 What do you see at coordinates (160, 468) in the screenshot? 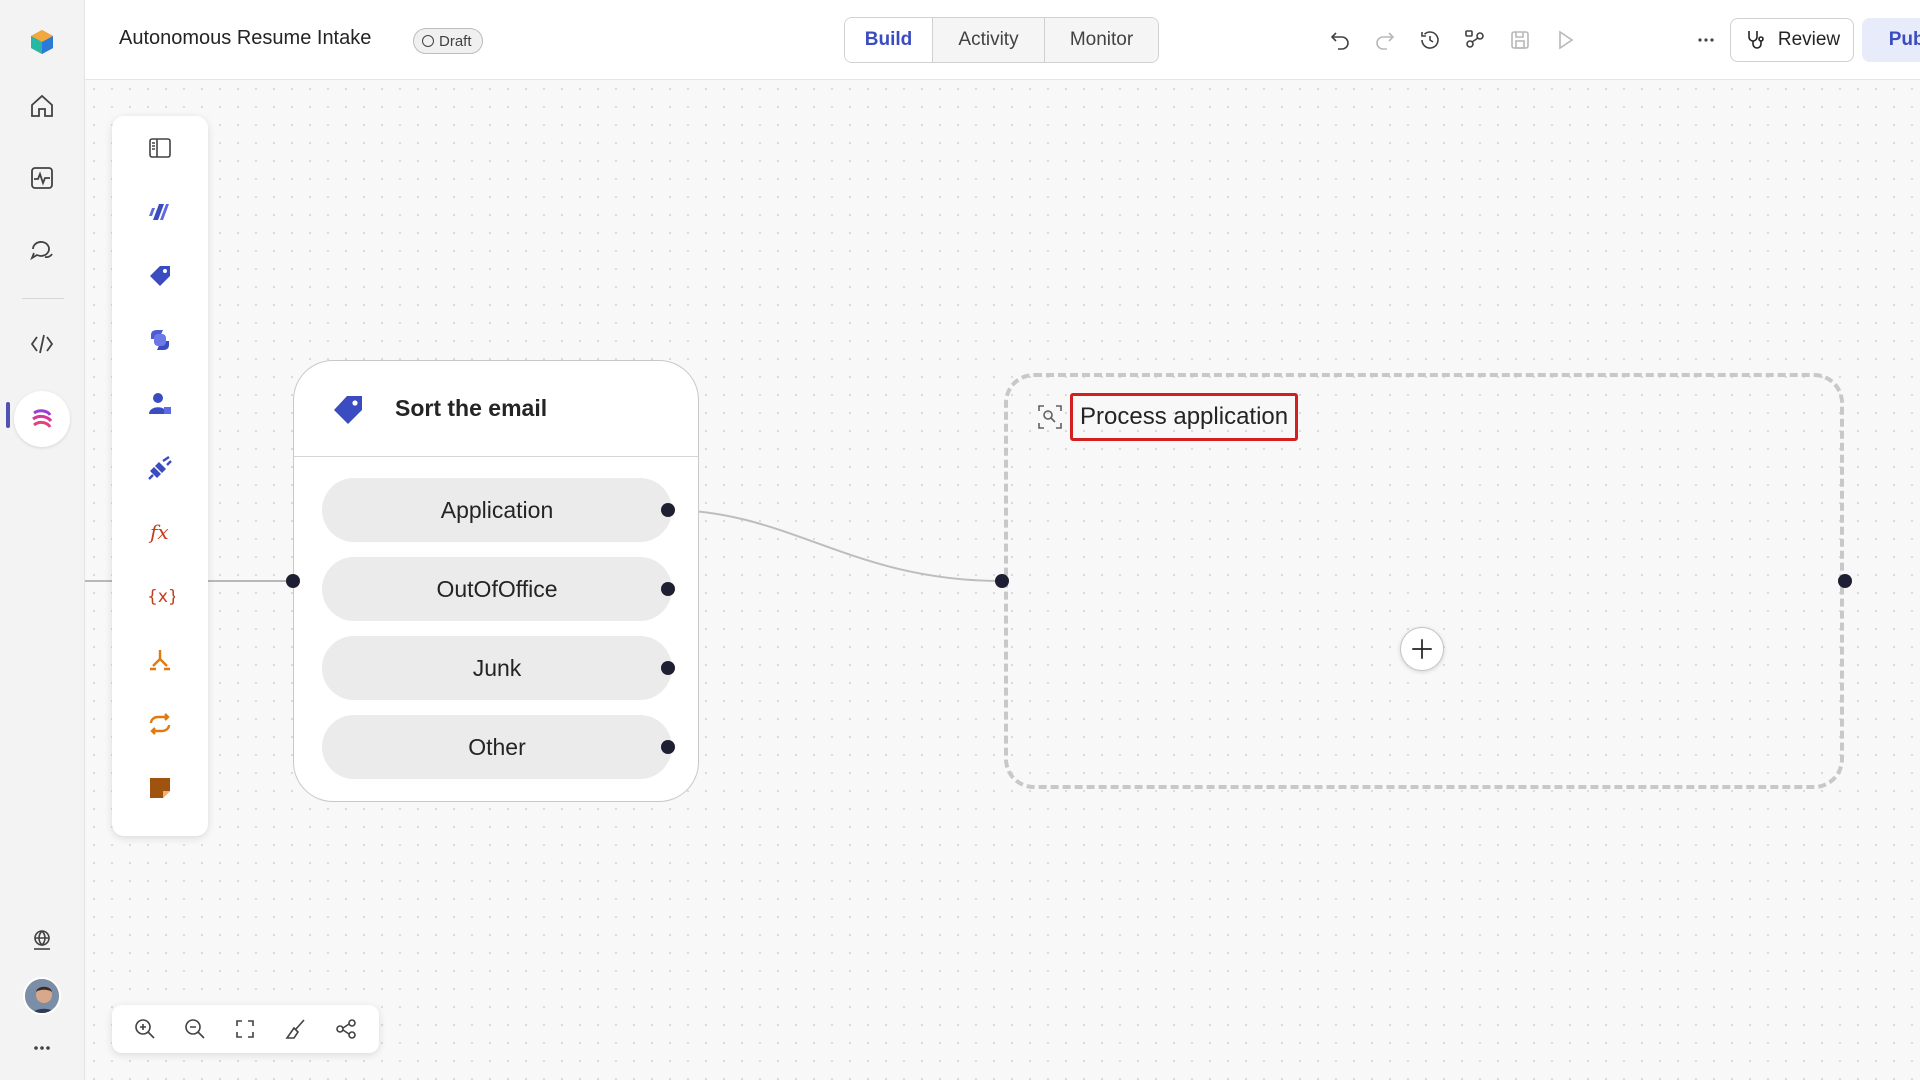
I see `plugin-icon` at bounding box center [160, 468].